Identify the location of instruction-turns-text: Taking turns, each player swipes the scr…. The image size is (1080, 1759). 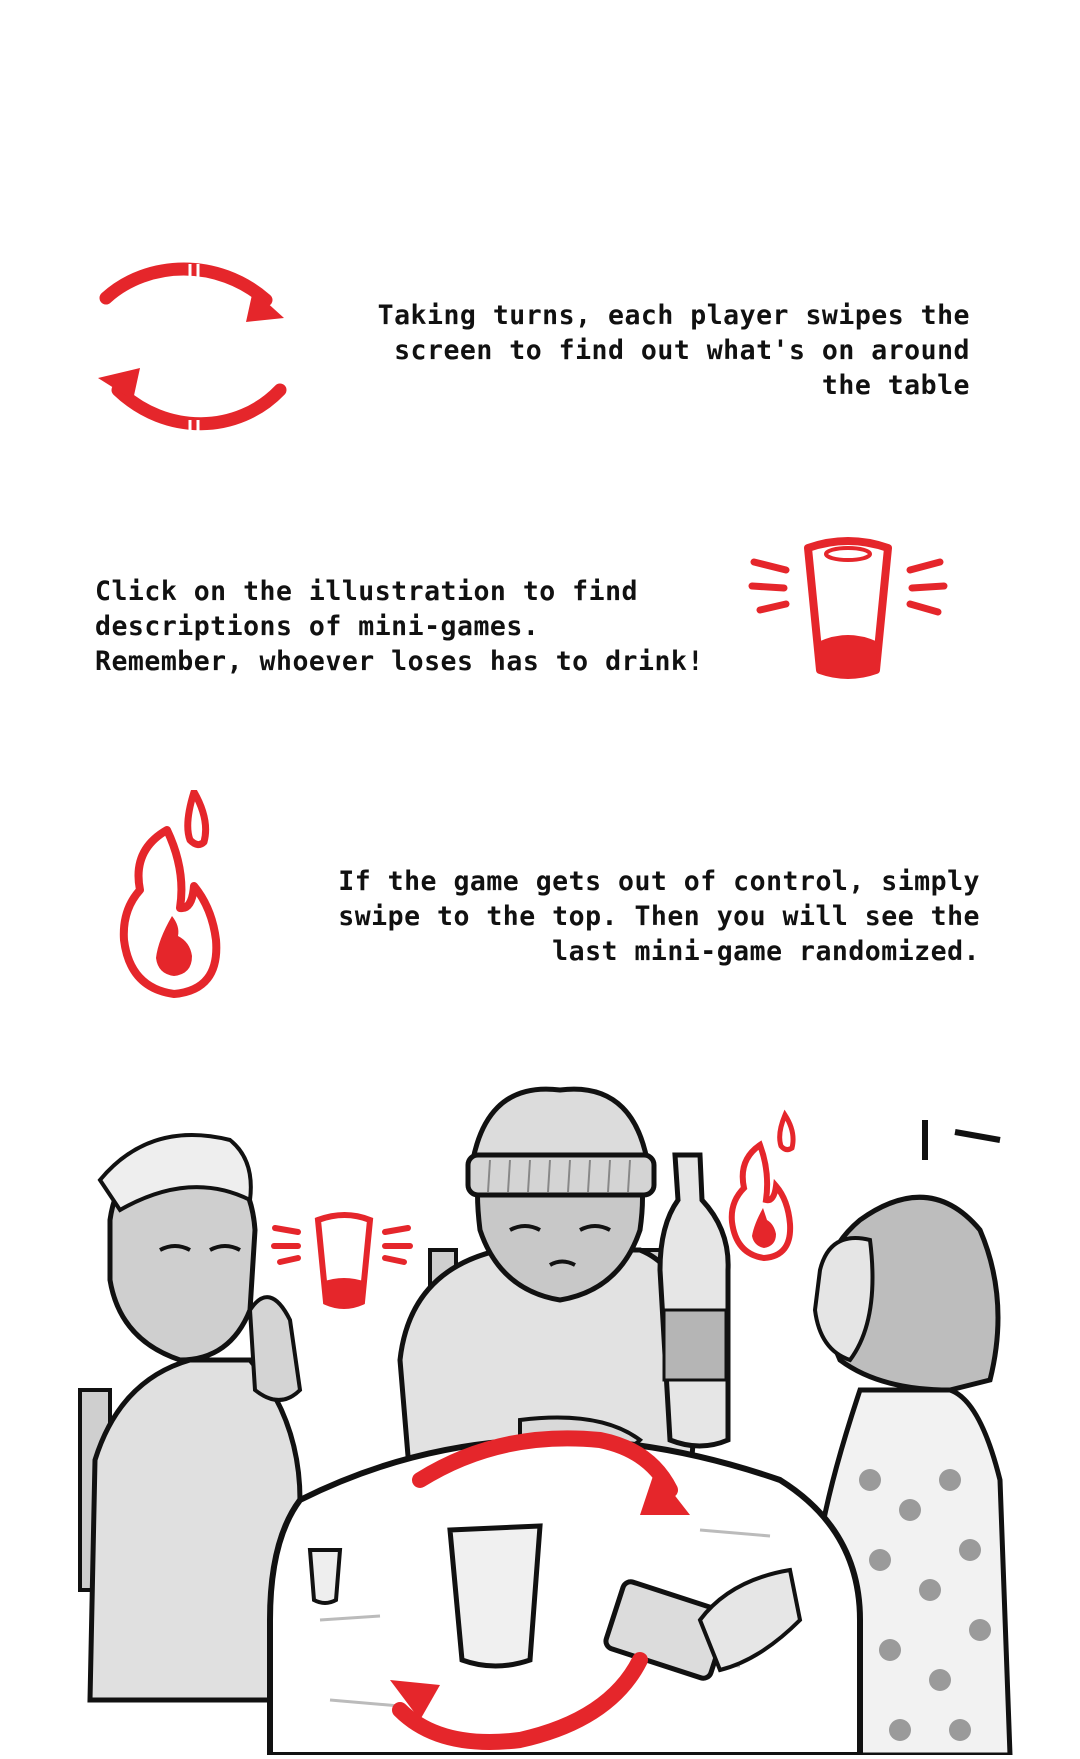
(673, 350).